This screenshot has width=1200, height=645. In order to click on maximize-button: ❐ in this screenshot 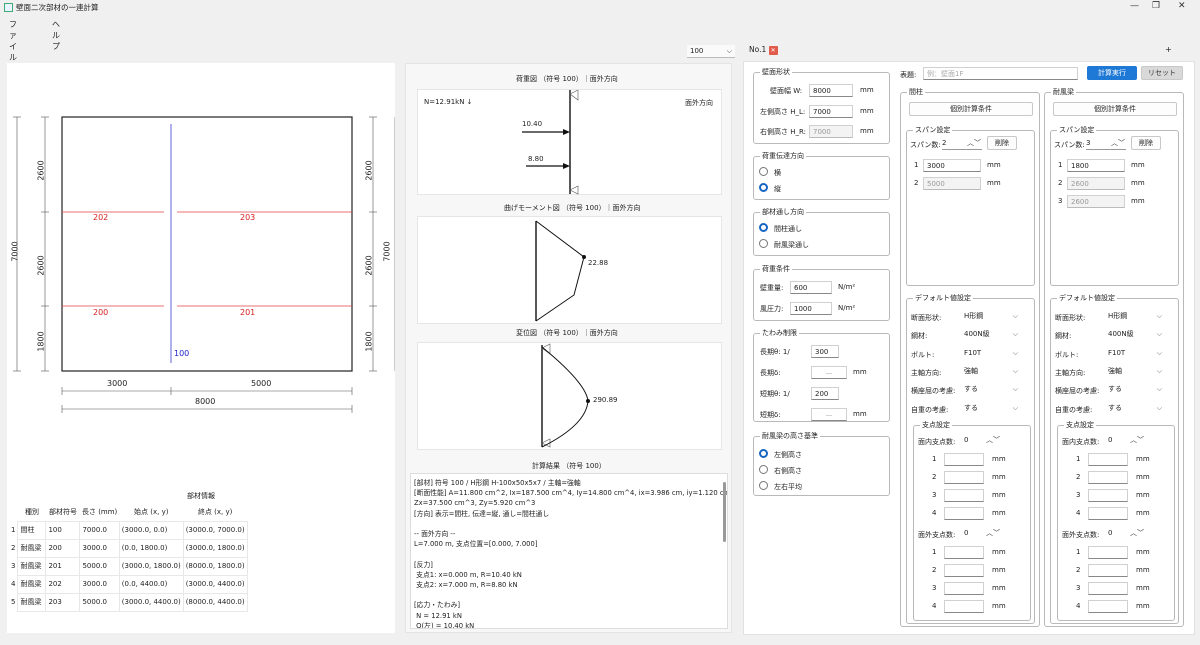, I will do `click(1156, 6)`.